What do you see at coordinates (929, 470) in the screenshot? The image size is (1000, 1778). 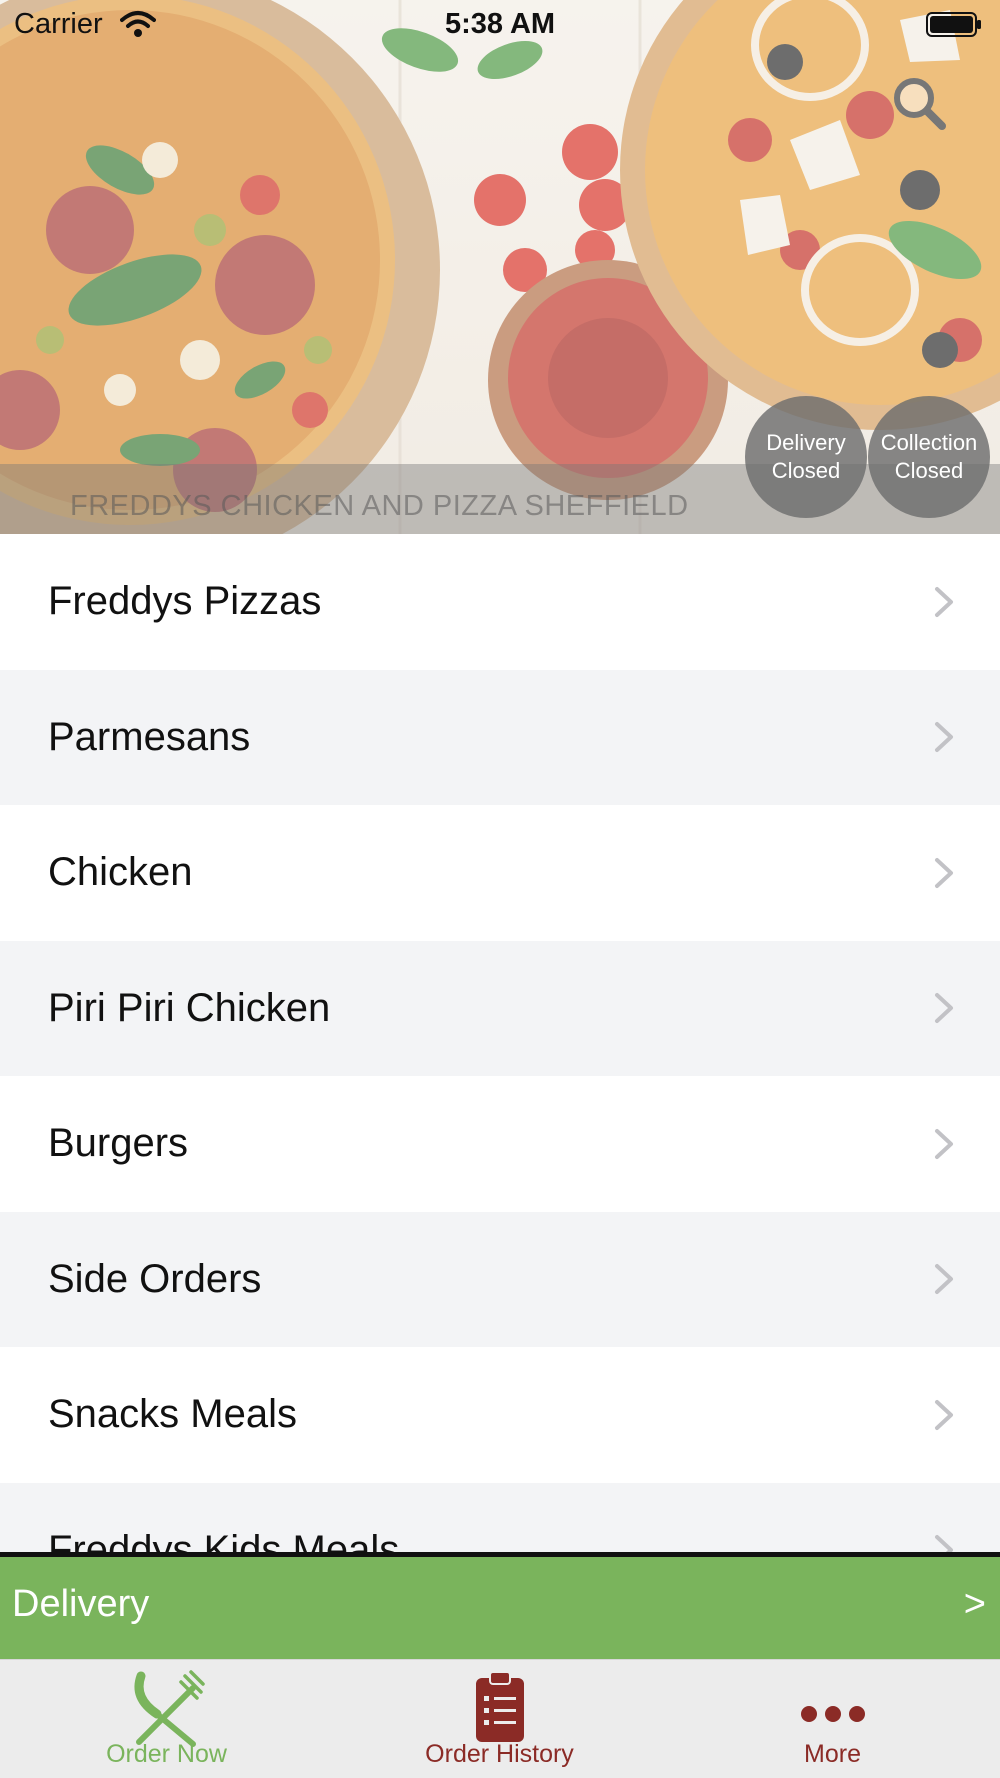 I see `collection-badge-status: Closed` at bounding box center [929, 470].